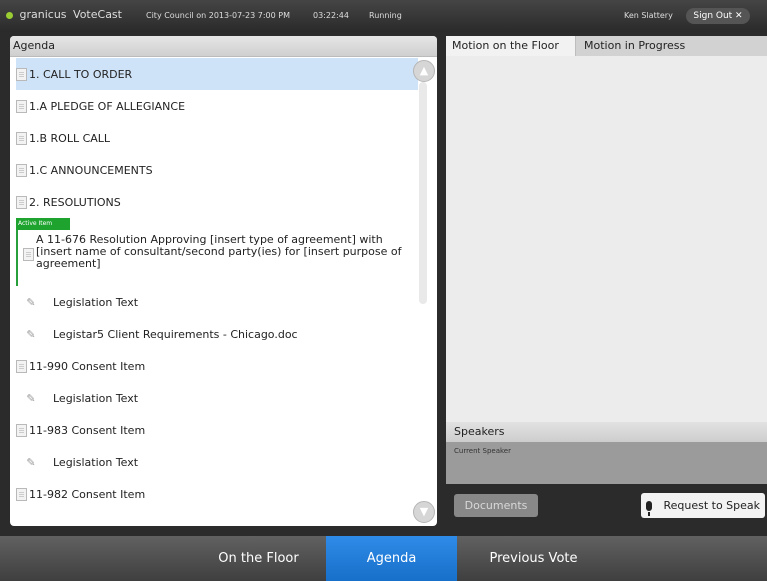 The width and height of the screenshot is (767, 581). What do you see at coordinates (511, 46) in the screenshot?
I see `tab-motion-on-floor: Motion on the Floor` at bounding box center [511, 46].